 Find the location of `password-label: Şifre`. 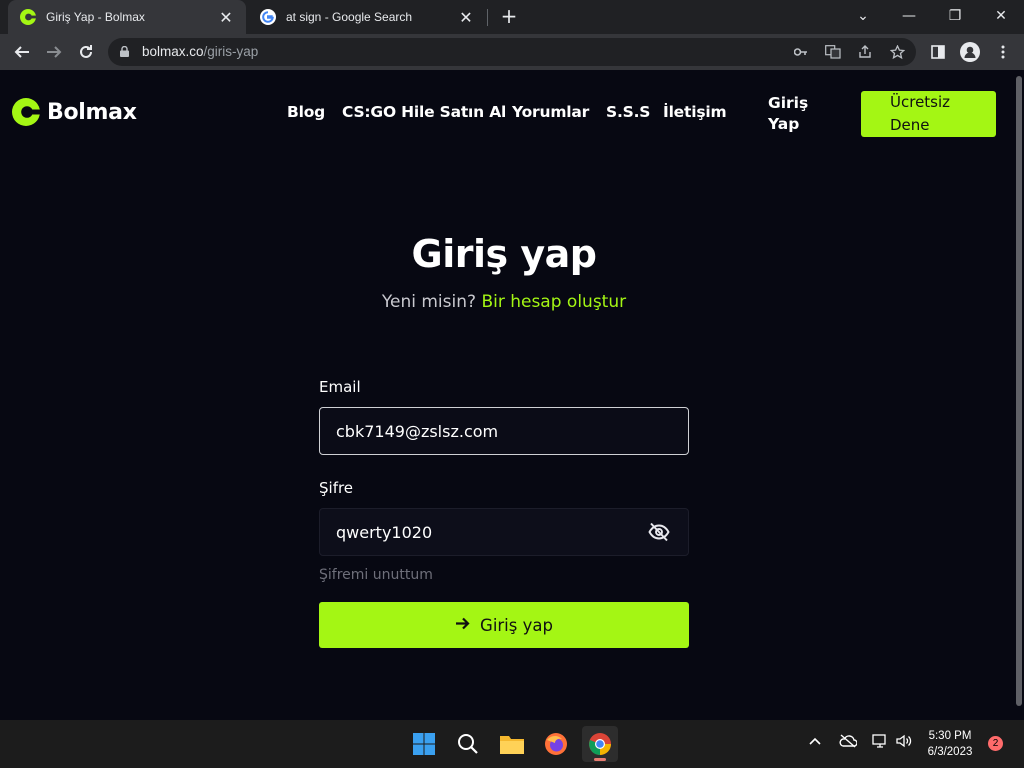

password-label: Şifre is located at coordinates (336, 488).